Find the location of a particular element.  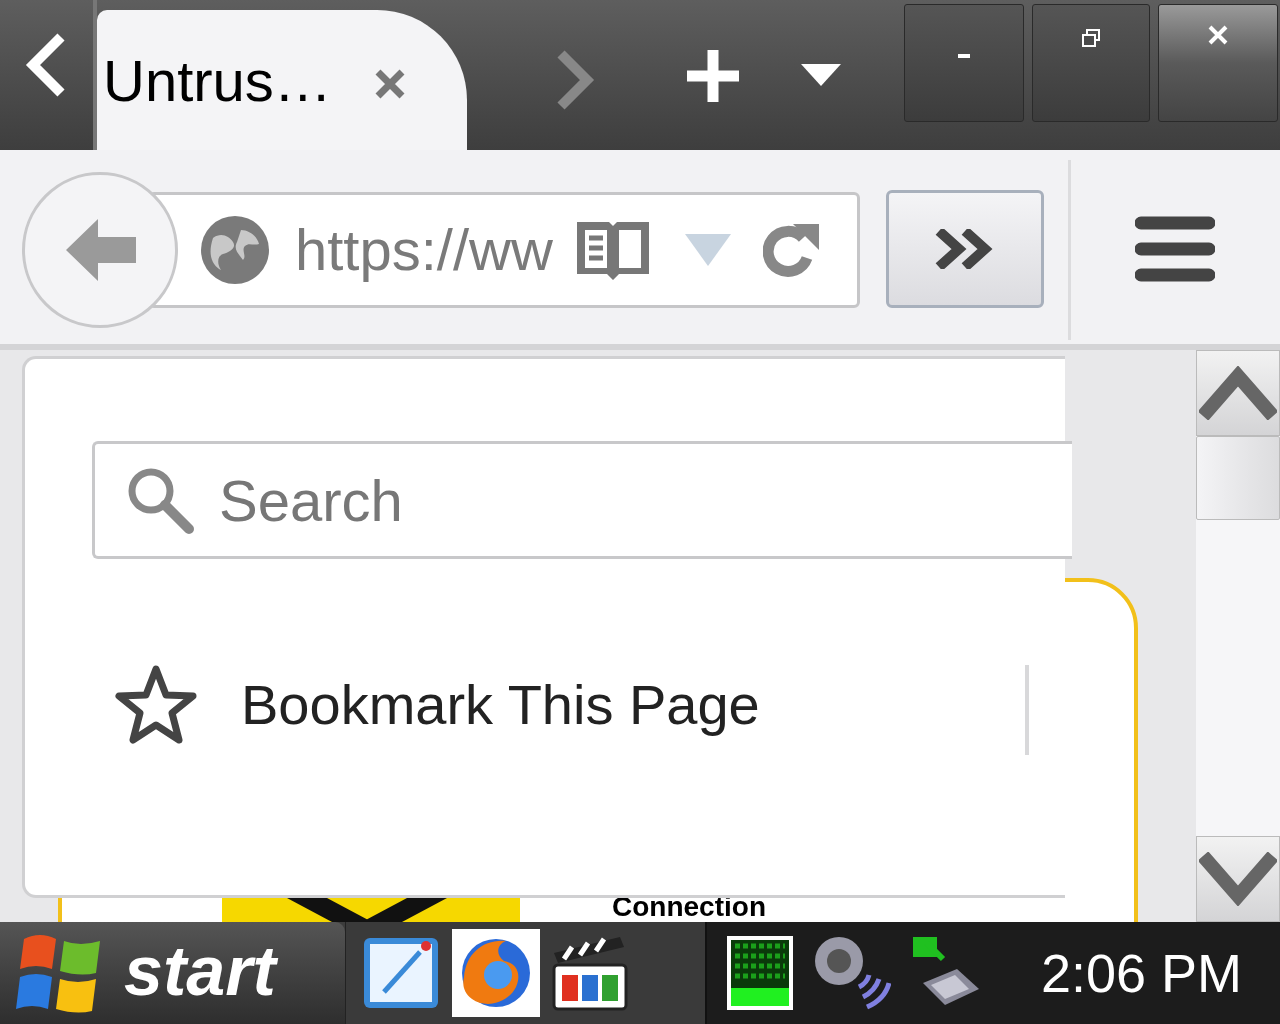

search-input: Search is located at coordinates (569, 500).